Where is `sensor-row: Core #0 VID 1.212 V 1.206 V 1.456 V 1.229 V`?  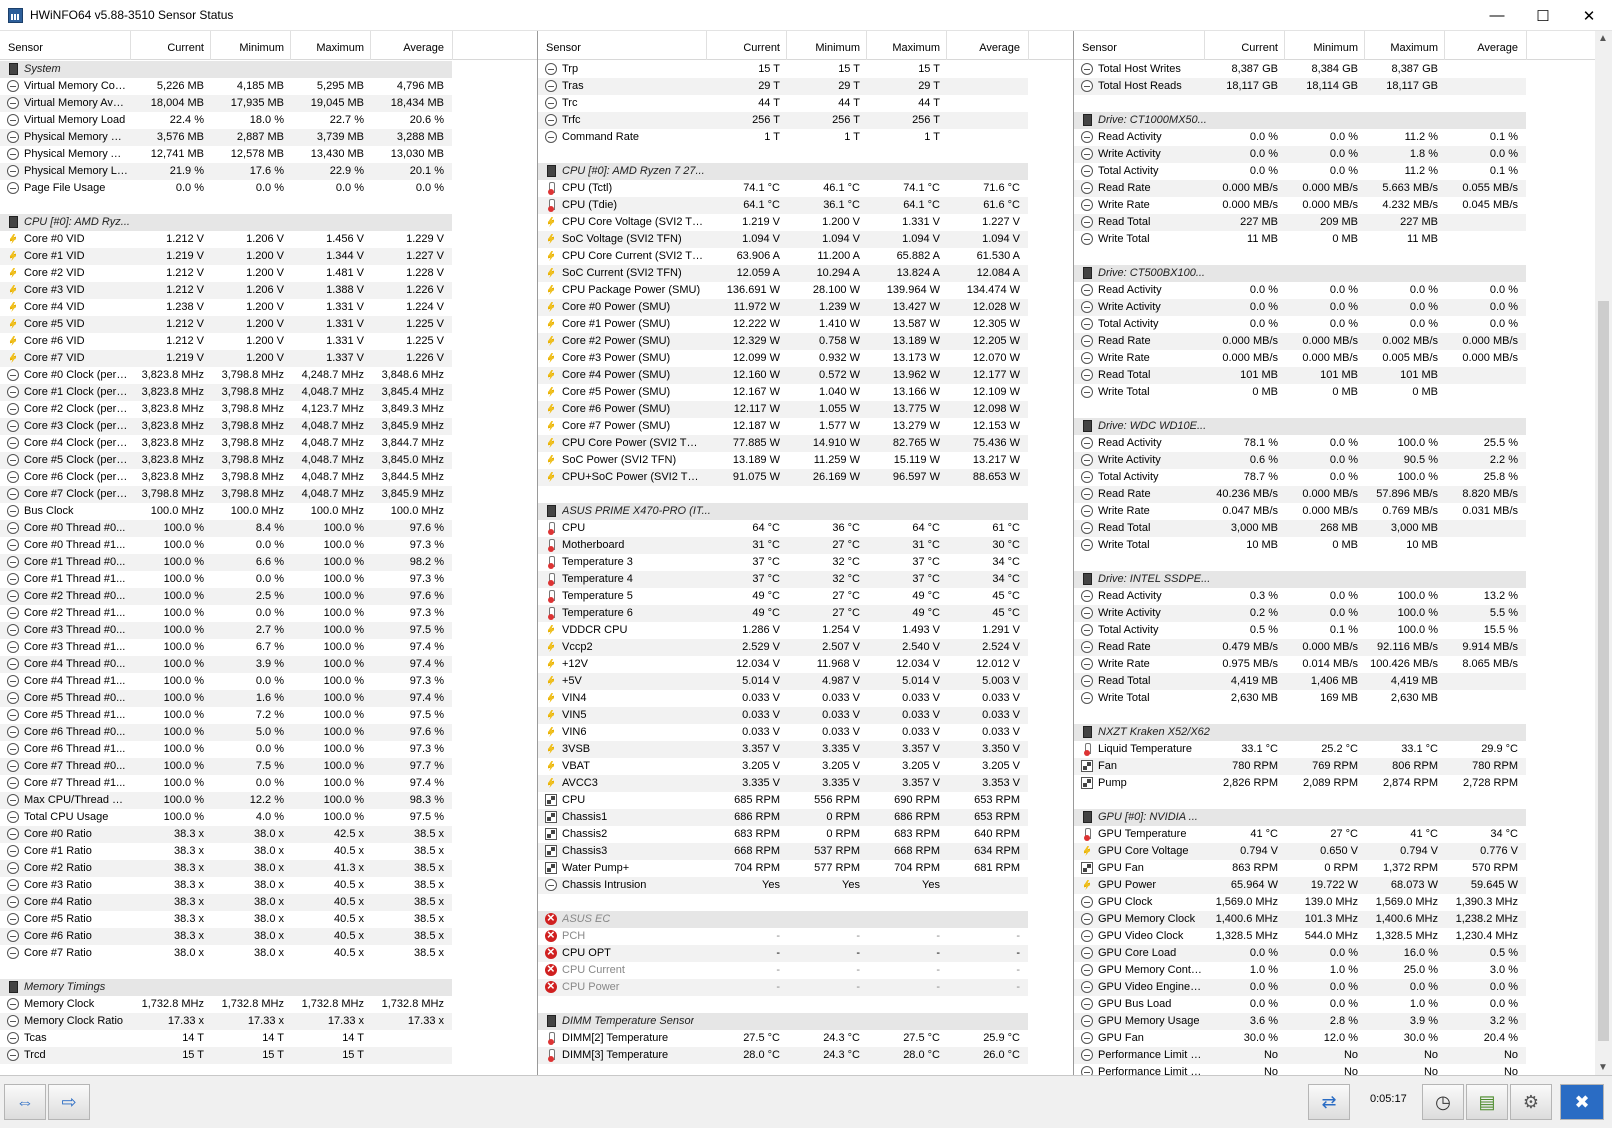
sensor-row: Core #0 VID 1.212 V 1.206 V 1.456 V 1.229 V is located at coordinates (226, 239).